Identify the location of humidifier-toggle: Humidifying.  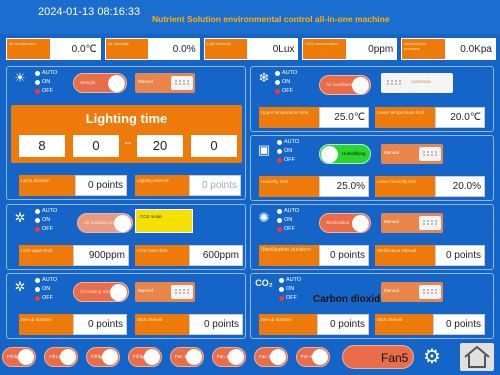
(345, 154).